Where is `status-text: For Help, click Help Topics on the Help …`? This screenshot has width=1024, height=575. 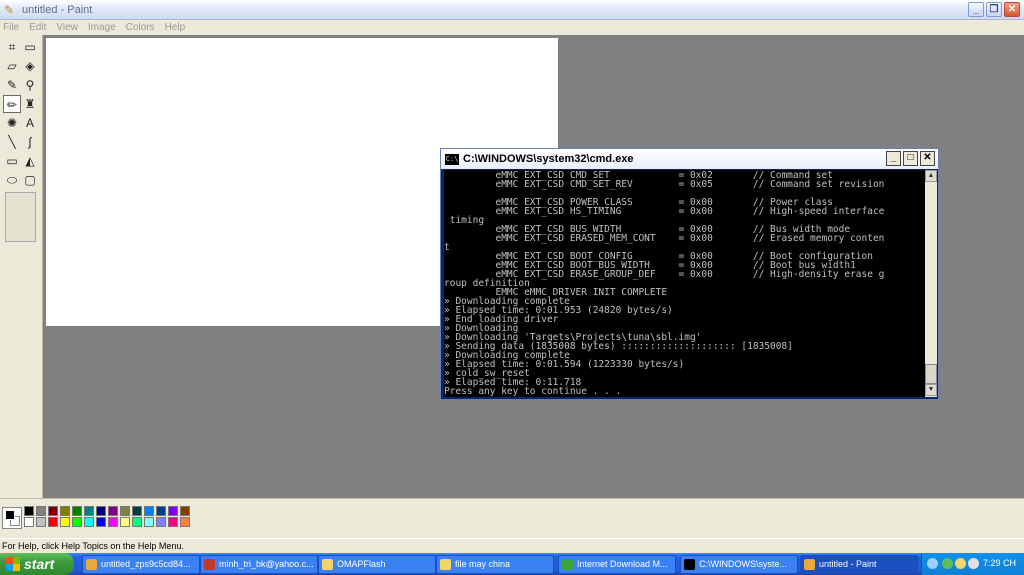 status-text: For Help, click Help Topics on the Help … is located at coordinates (93, 546).